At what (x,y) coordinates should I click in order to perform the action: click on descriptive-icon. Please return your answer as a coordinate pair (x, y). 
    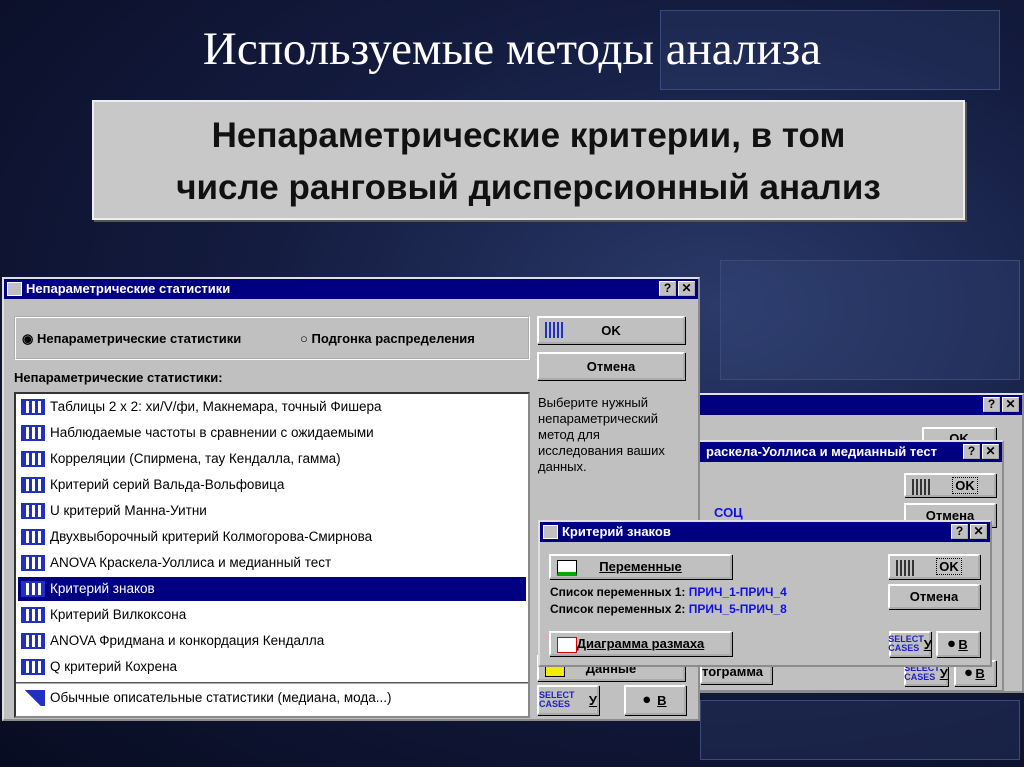
    Looking at the image, I should click on (33, 698).